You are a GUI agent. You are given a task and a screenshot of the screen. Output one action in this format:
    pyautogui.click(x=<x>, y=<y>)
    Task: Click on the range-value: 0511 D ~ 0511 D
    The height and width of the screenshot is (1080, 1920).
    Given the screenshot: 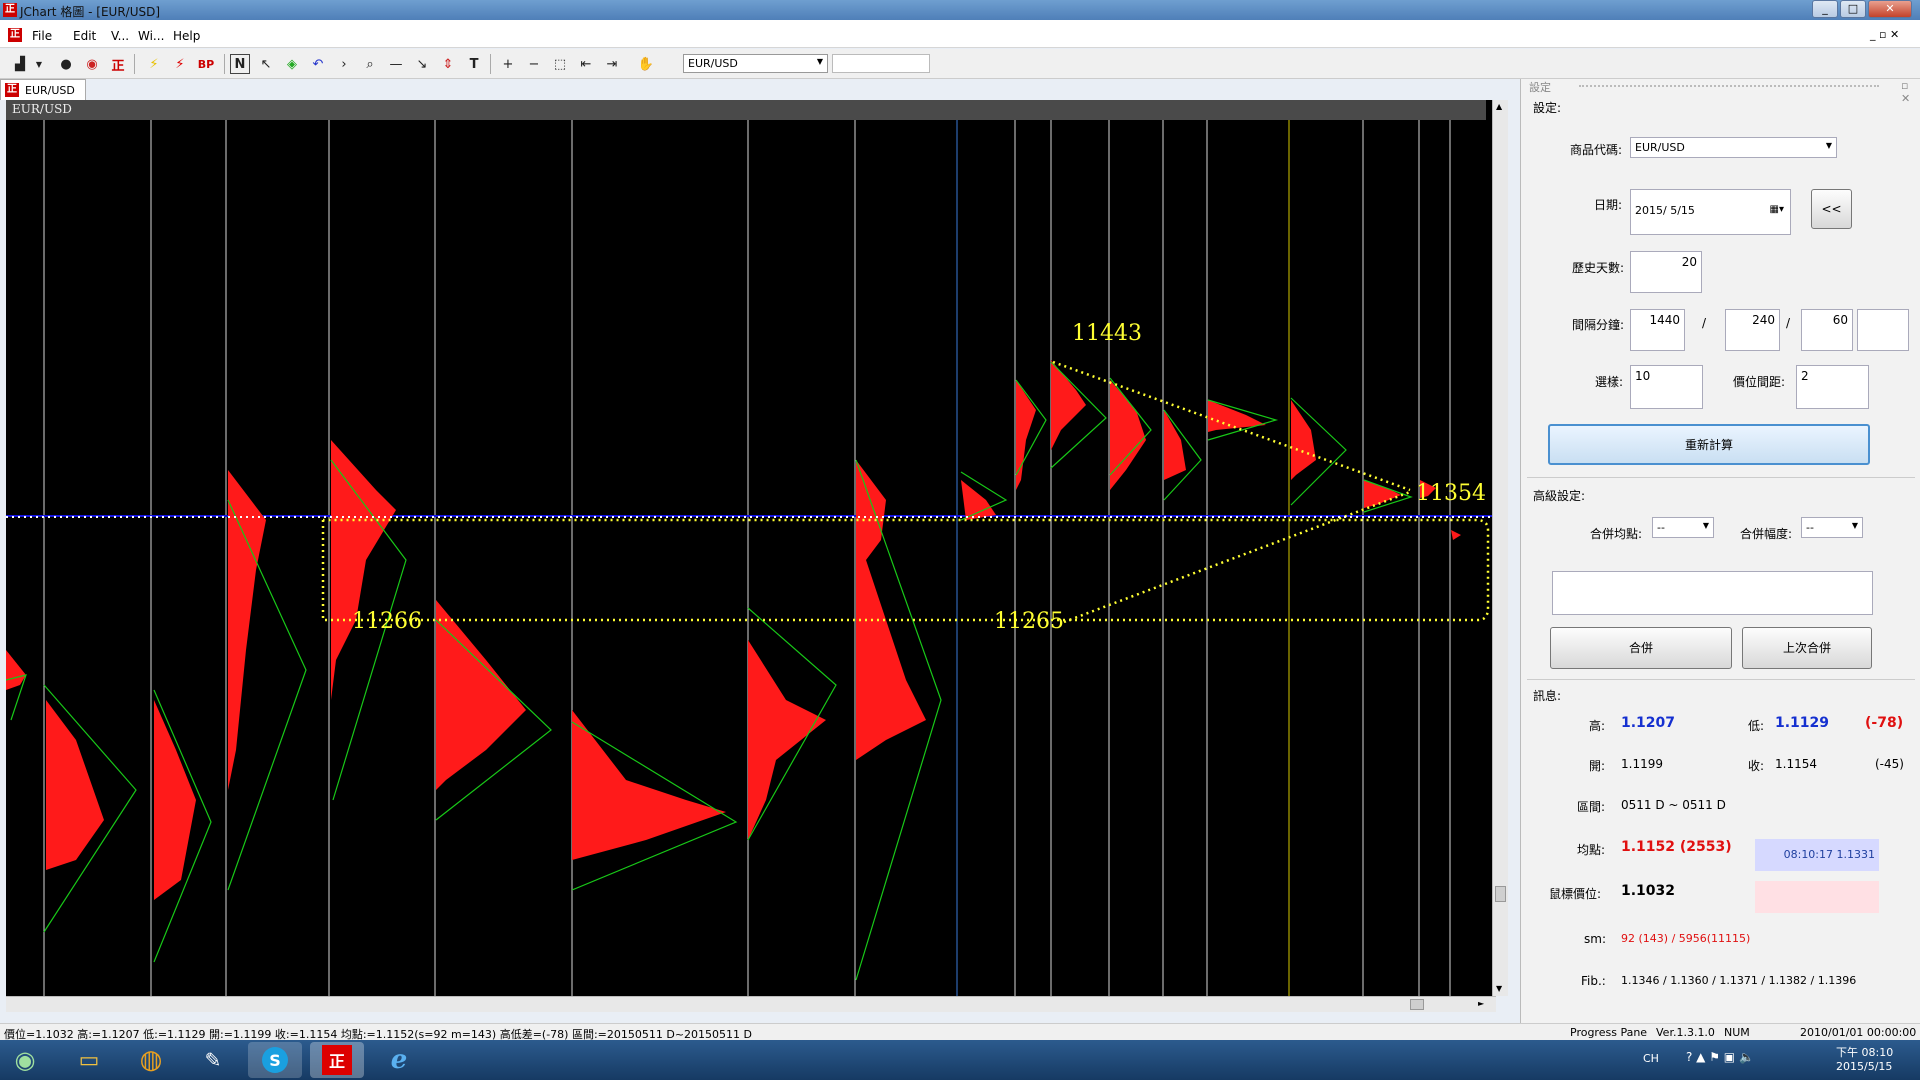 What is the action you would take?
    pyautogui.click(x=1673, y=805)
    